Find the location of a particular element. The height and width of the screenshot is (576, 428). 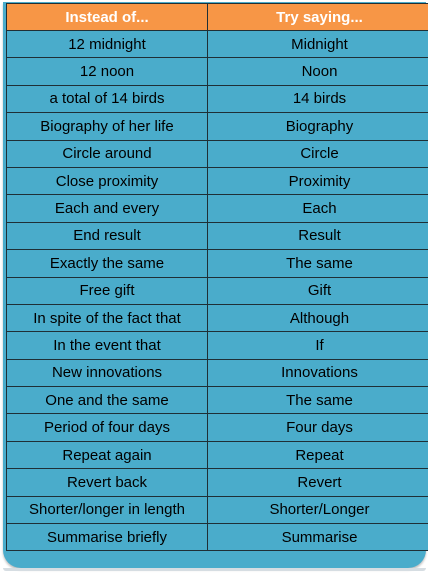

instead-of-cell: Shorter/longer in length is located at coordinates (107, 510).